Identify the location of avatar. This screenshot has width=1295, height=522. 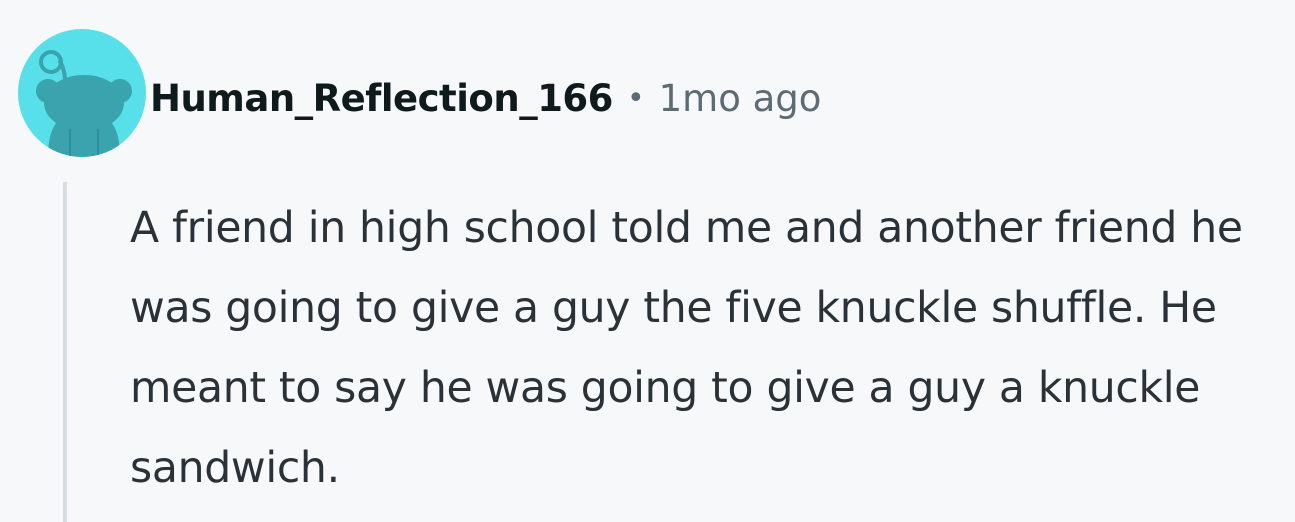
(82, 93).